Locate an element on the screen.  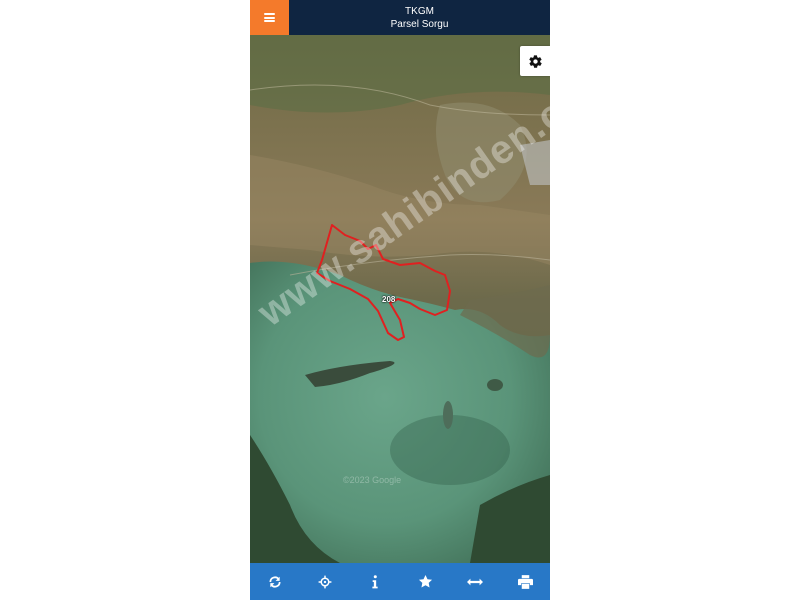
favorite-button is located at coordinates (425, 581).